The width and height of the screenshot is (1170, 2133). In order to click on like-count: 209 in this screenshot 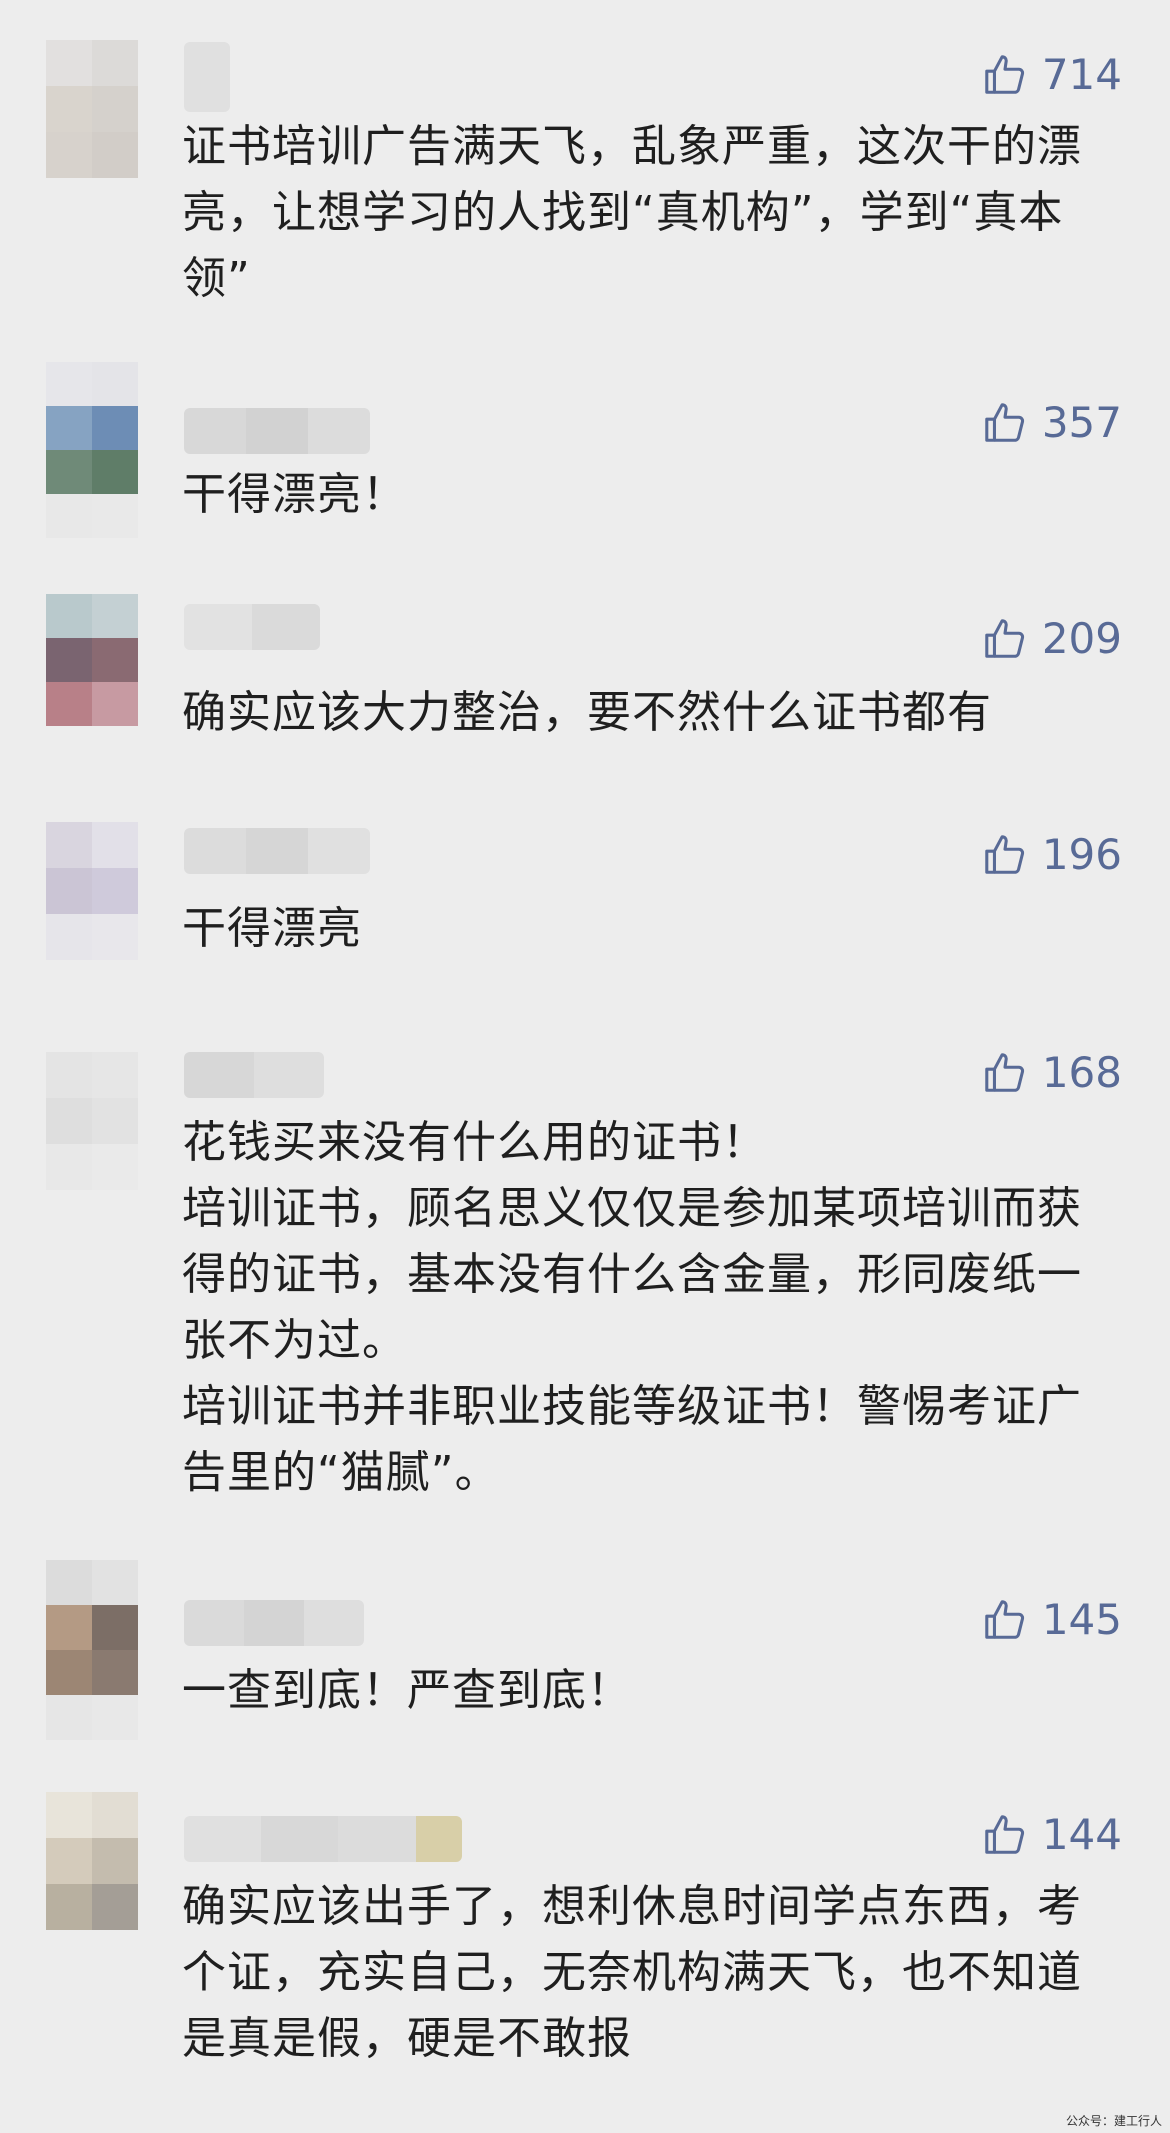, I will do `click(1081, 638)`.